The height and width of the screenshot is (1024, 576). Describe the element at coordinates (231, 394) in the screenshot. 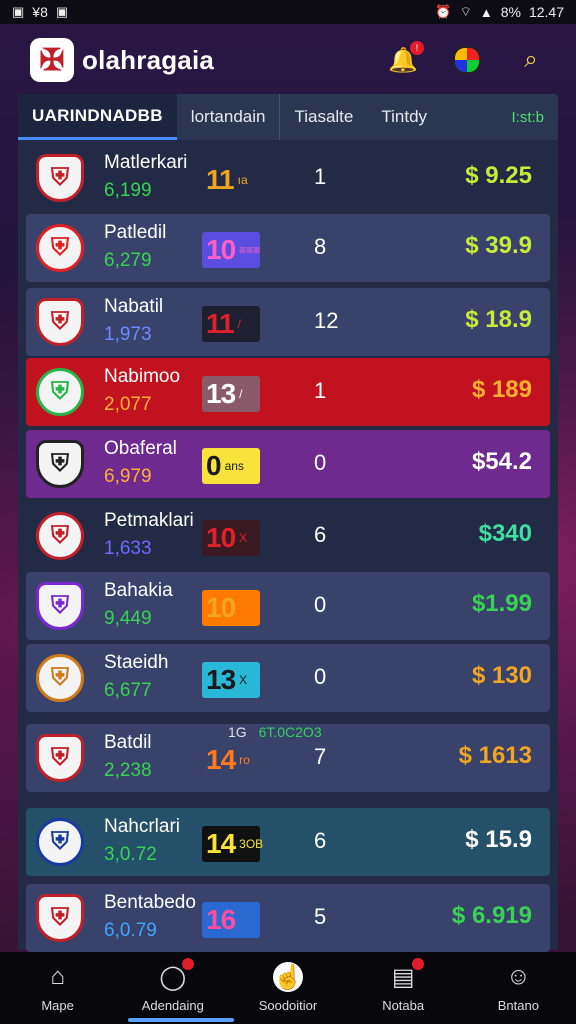

I see `odds-badge: 13/` at that location.